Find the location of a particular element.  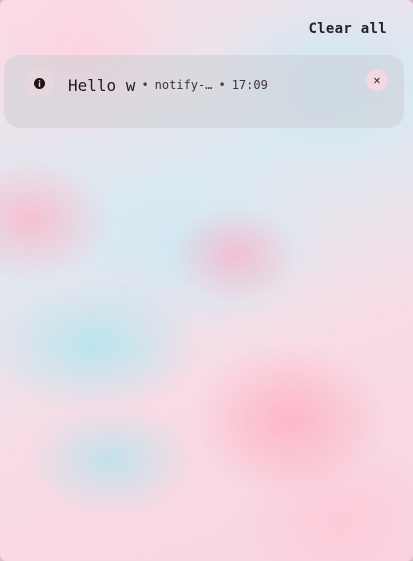

close-notification-button: ✕ is located at coordinates (377, 80).